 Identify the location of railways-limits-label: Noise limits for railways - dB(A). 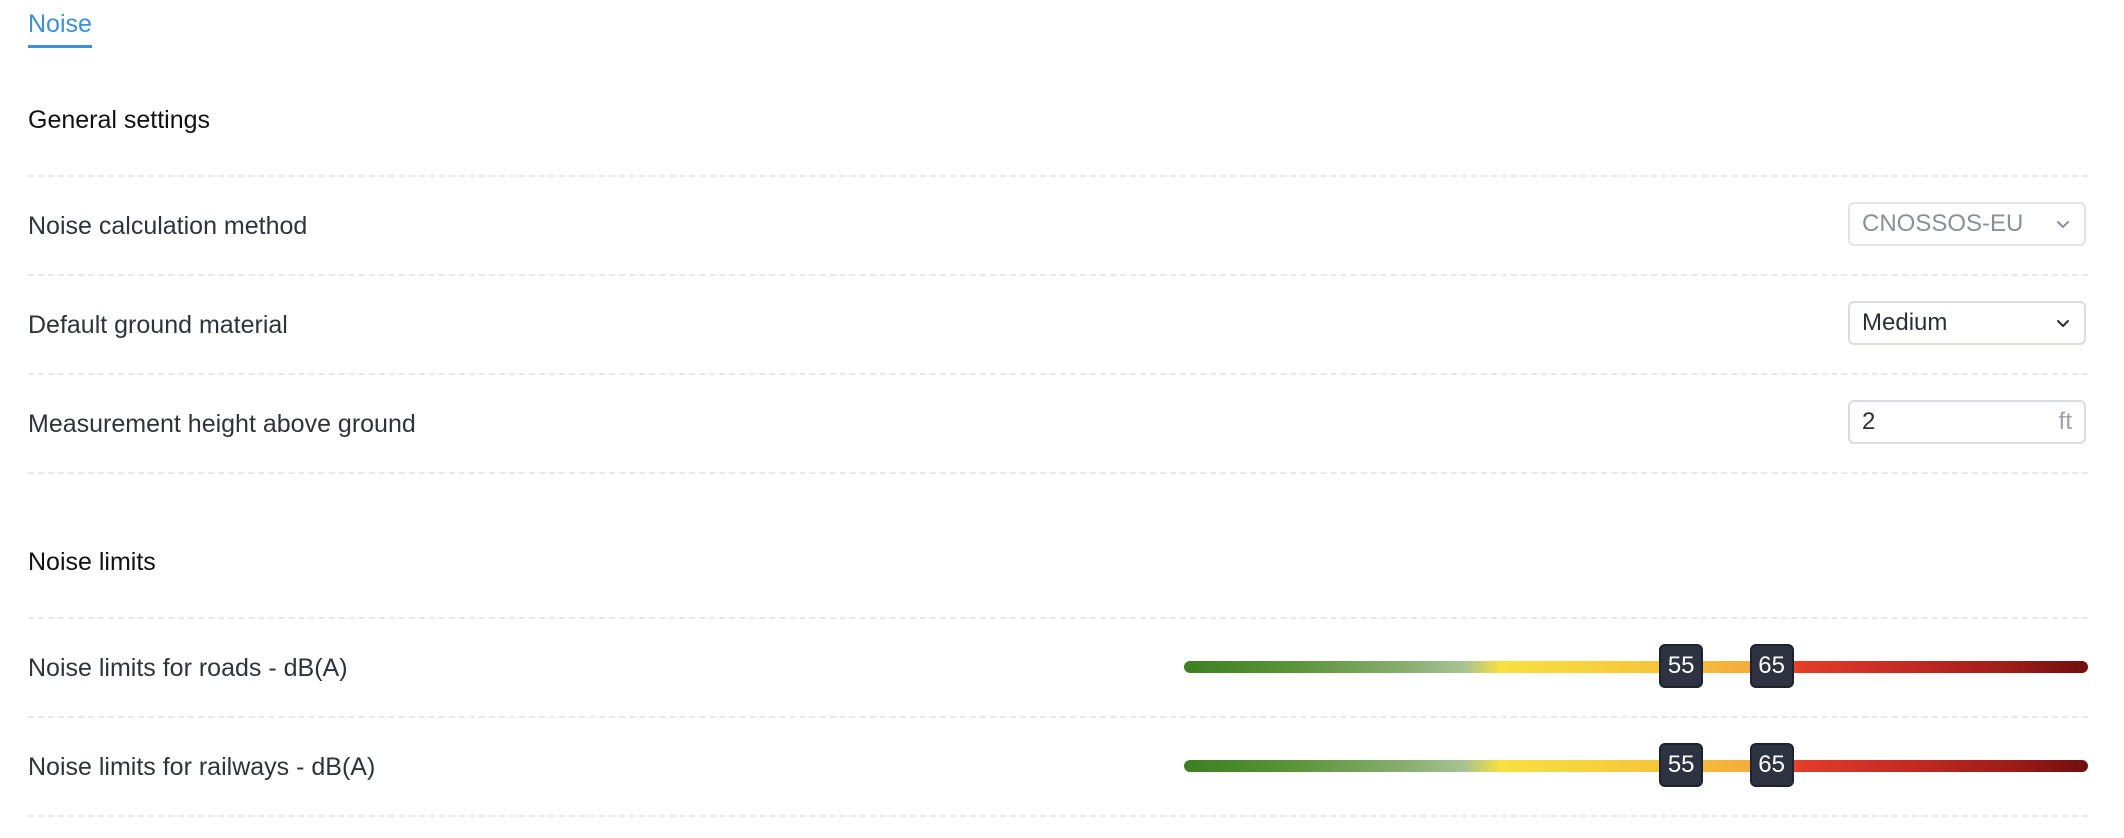
(202, 767).